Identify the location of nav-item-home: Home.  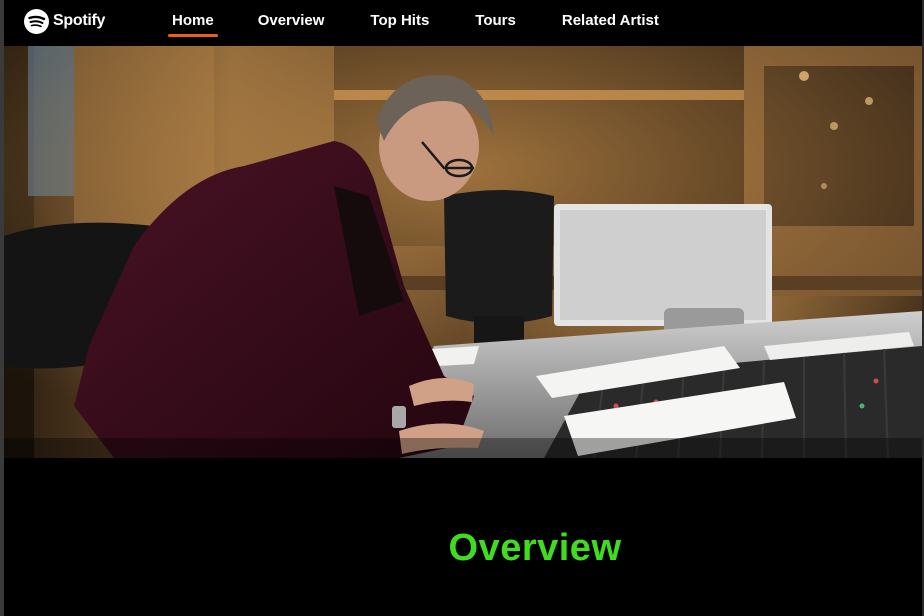
(193, 23).